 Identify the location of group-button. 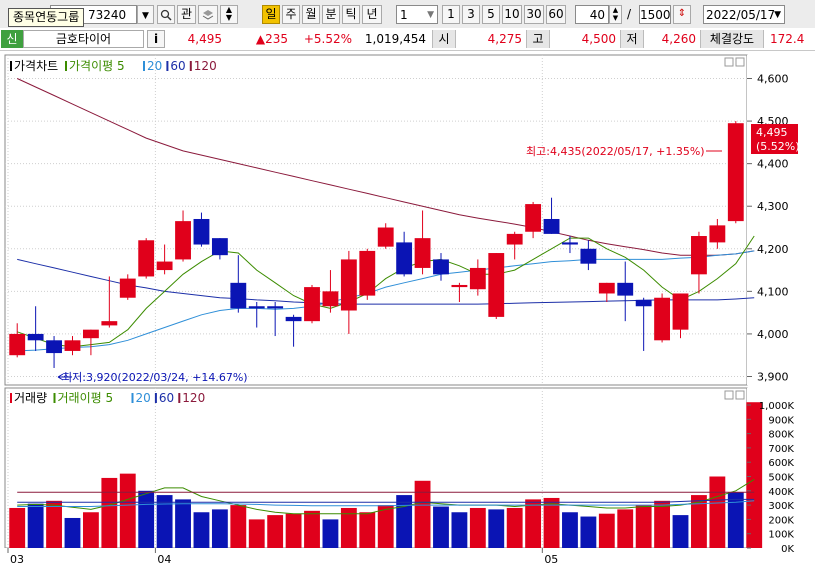
(208, 14).